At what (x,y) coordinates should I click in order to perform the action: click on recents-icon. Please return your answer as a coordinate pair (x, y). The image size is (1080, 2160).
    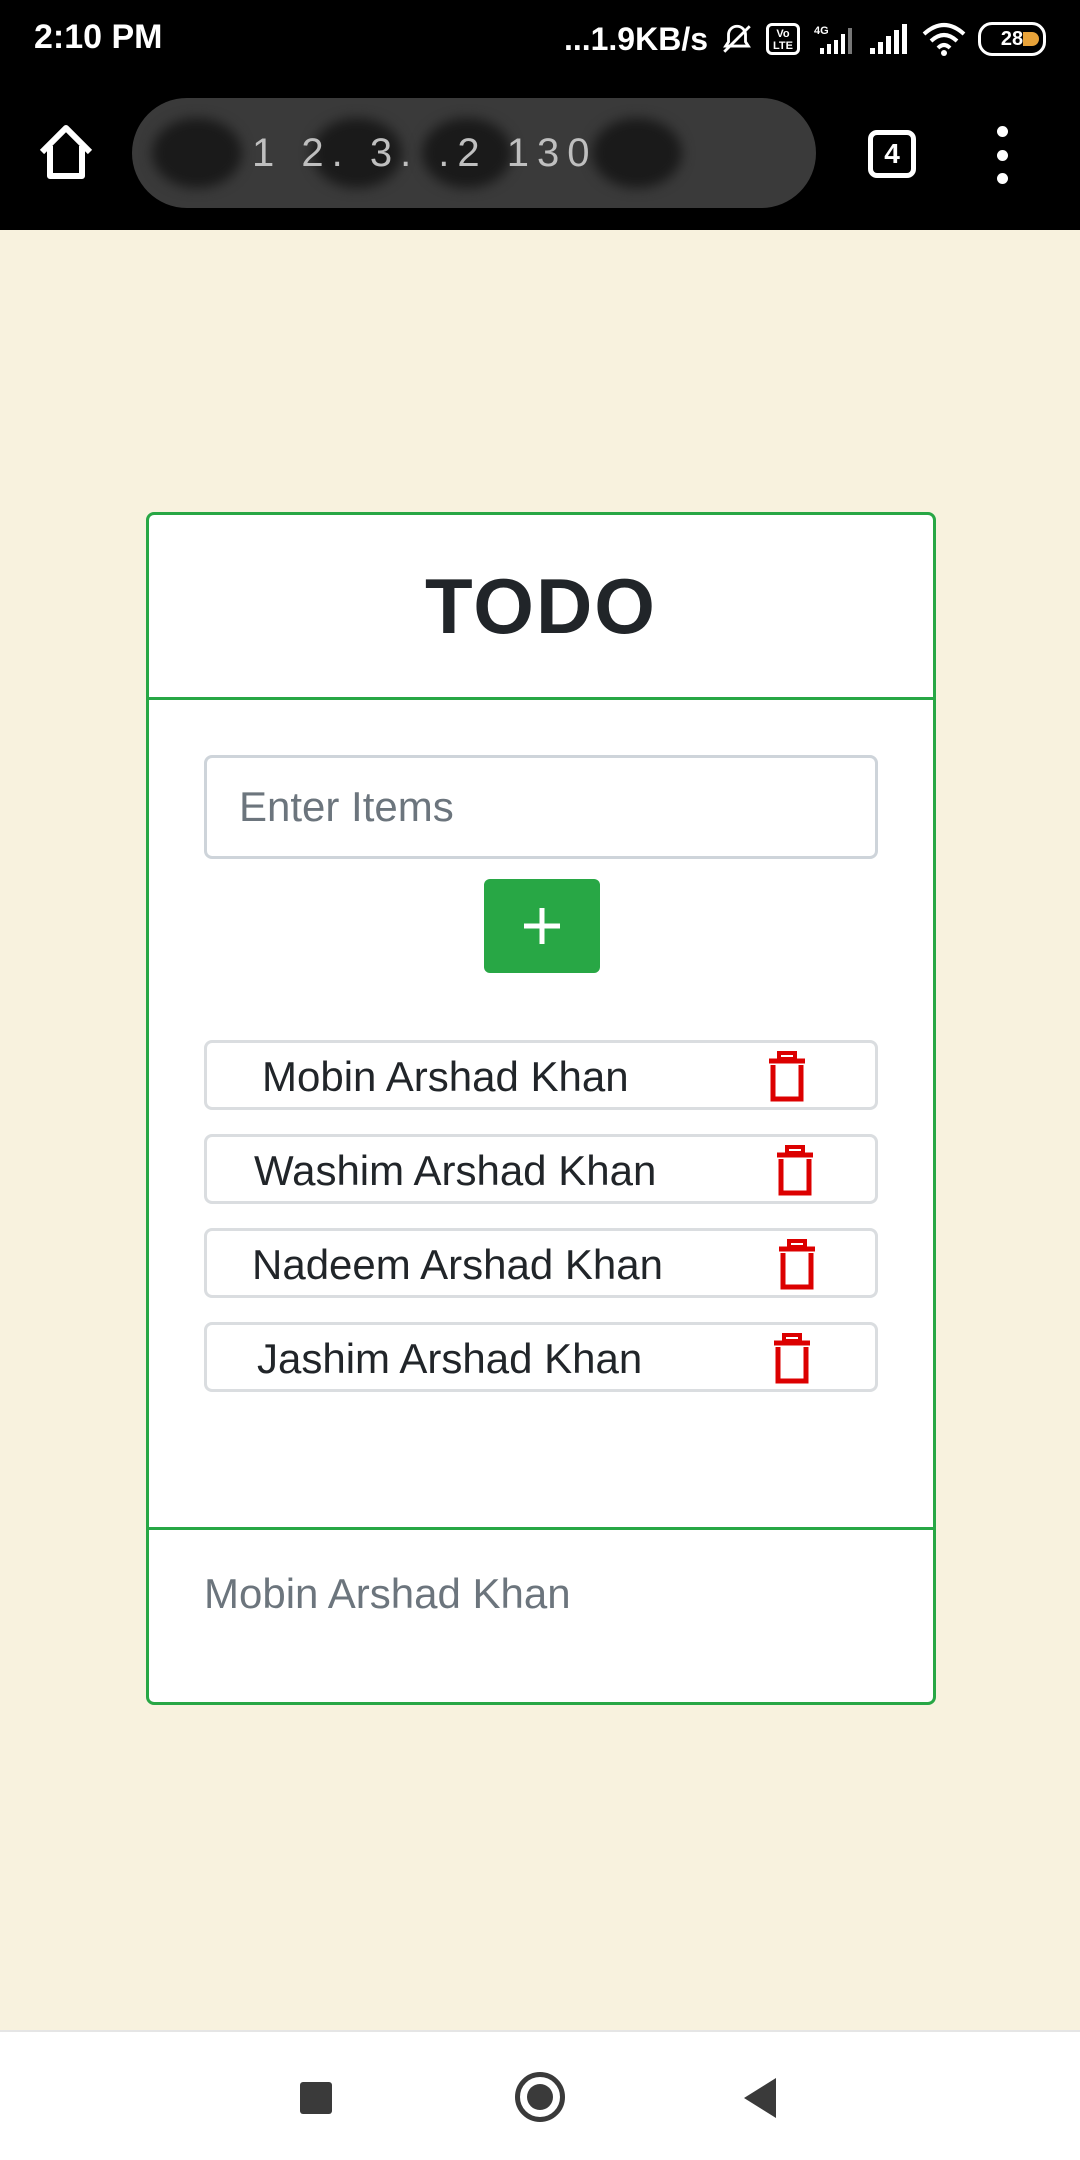
    Looking at the image, I should click on (316, 2098).